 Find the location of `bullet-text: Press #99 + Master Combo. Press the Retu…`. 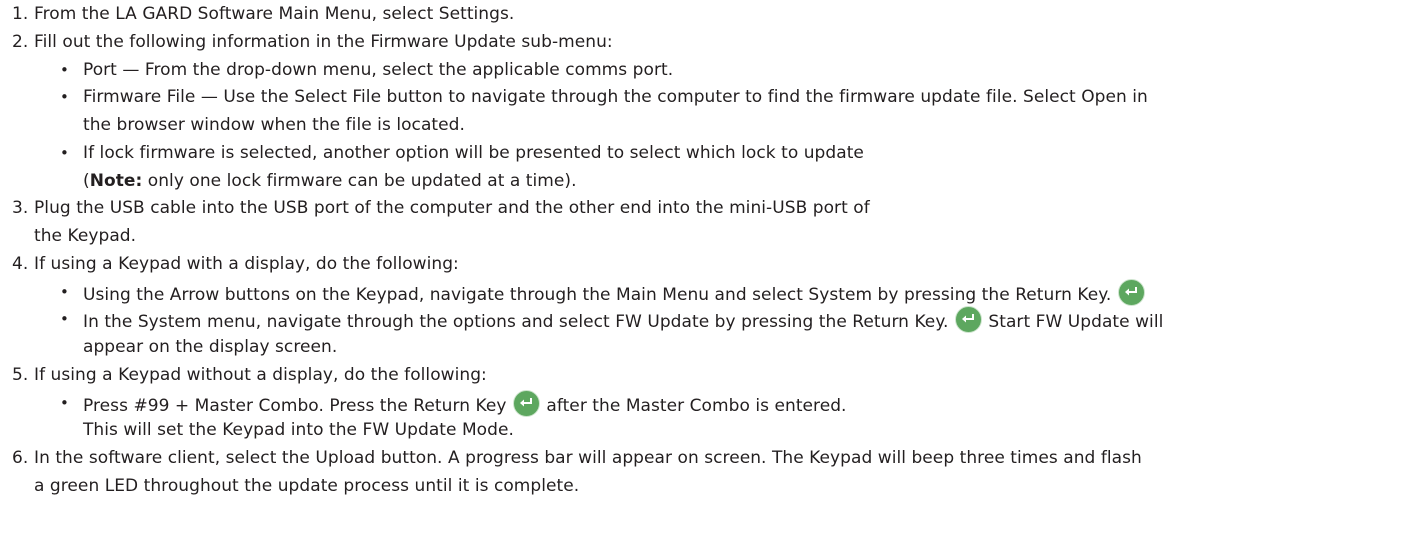

bullet-text: Press #99 + Master Combo. Press the Retu… is located at coordinates (295, 405).